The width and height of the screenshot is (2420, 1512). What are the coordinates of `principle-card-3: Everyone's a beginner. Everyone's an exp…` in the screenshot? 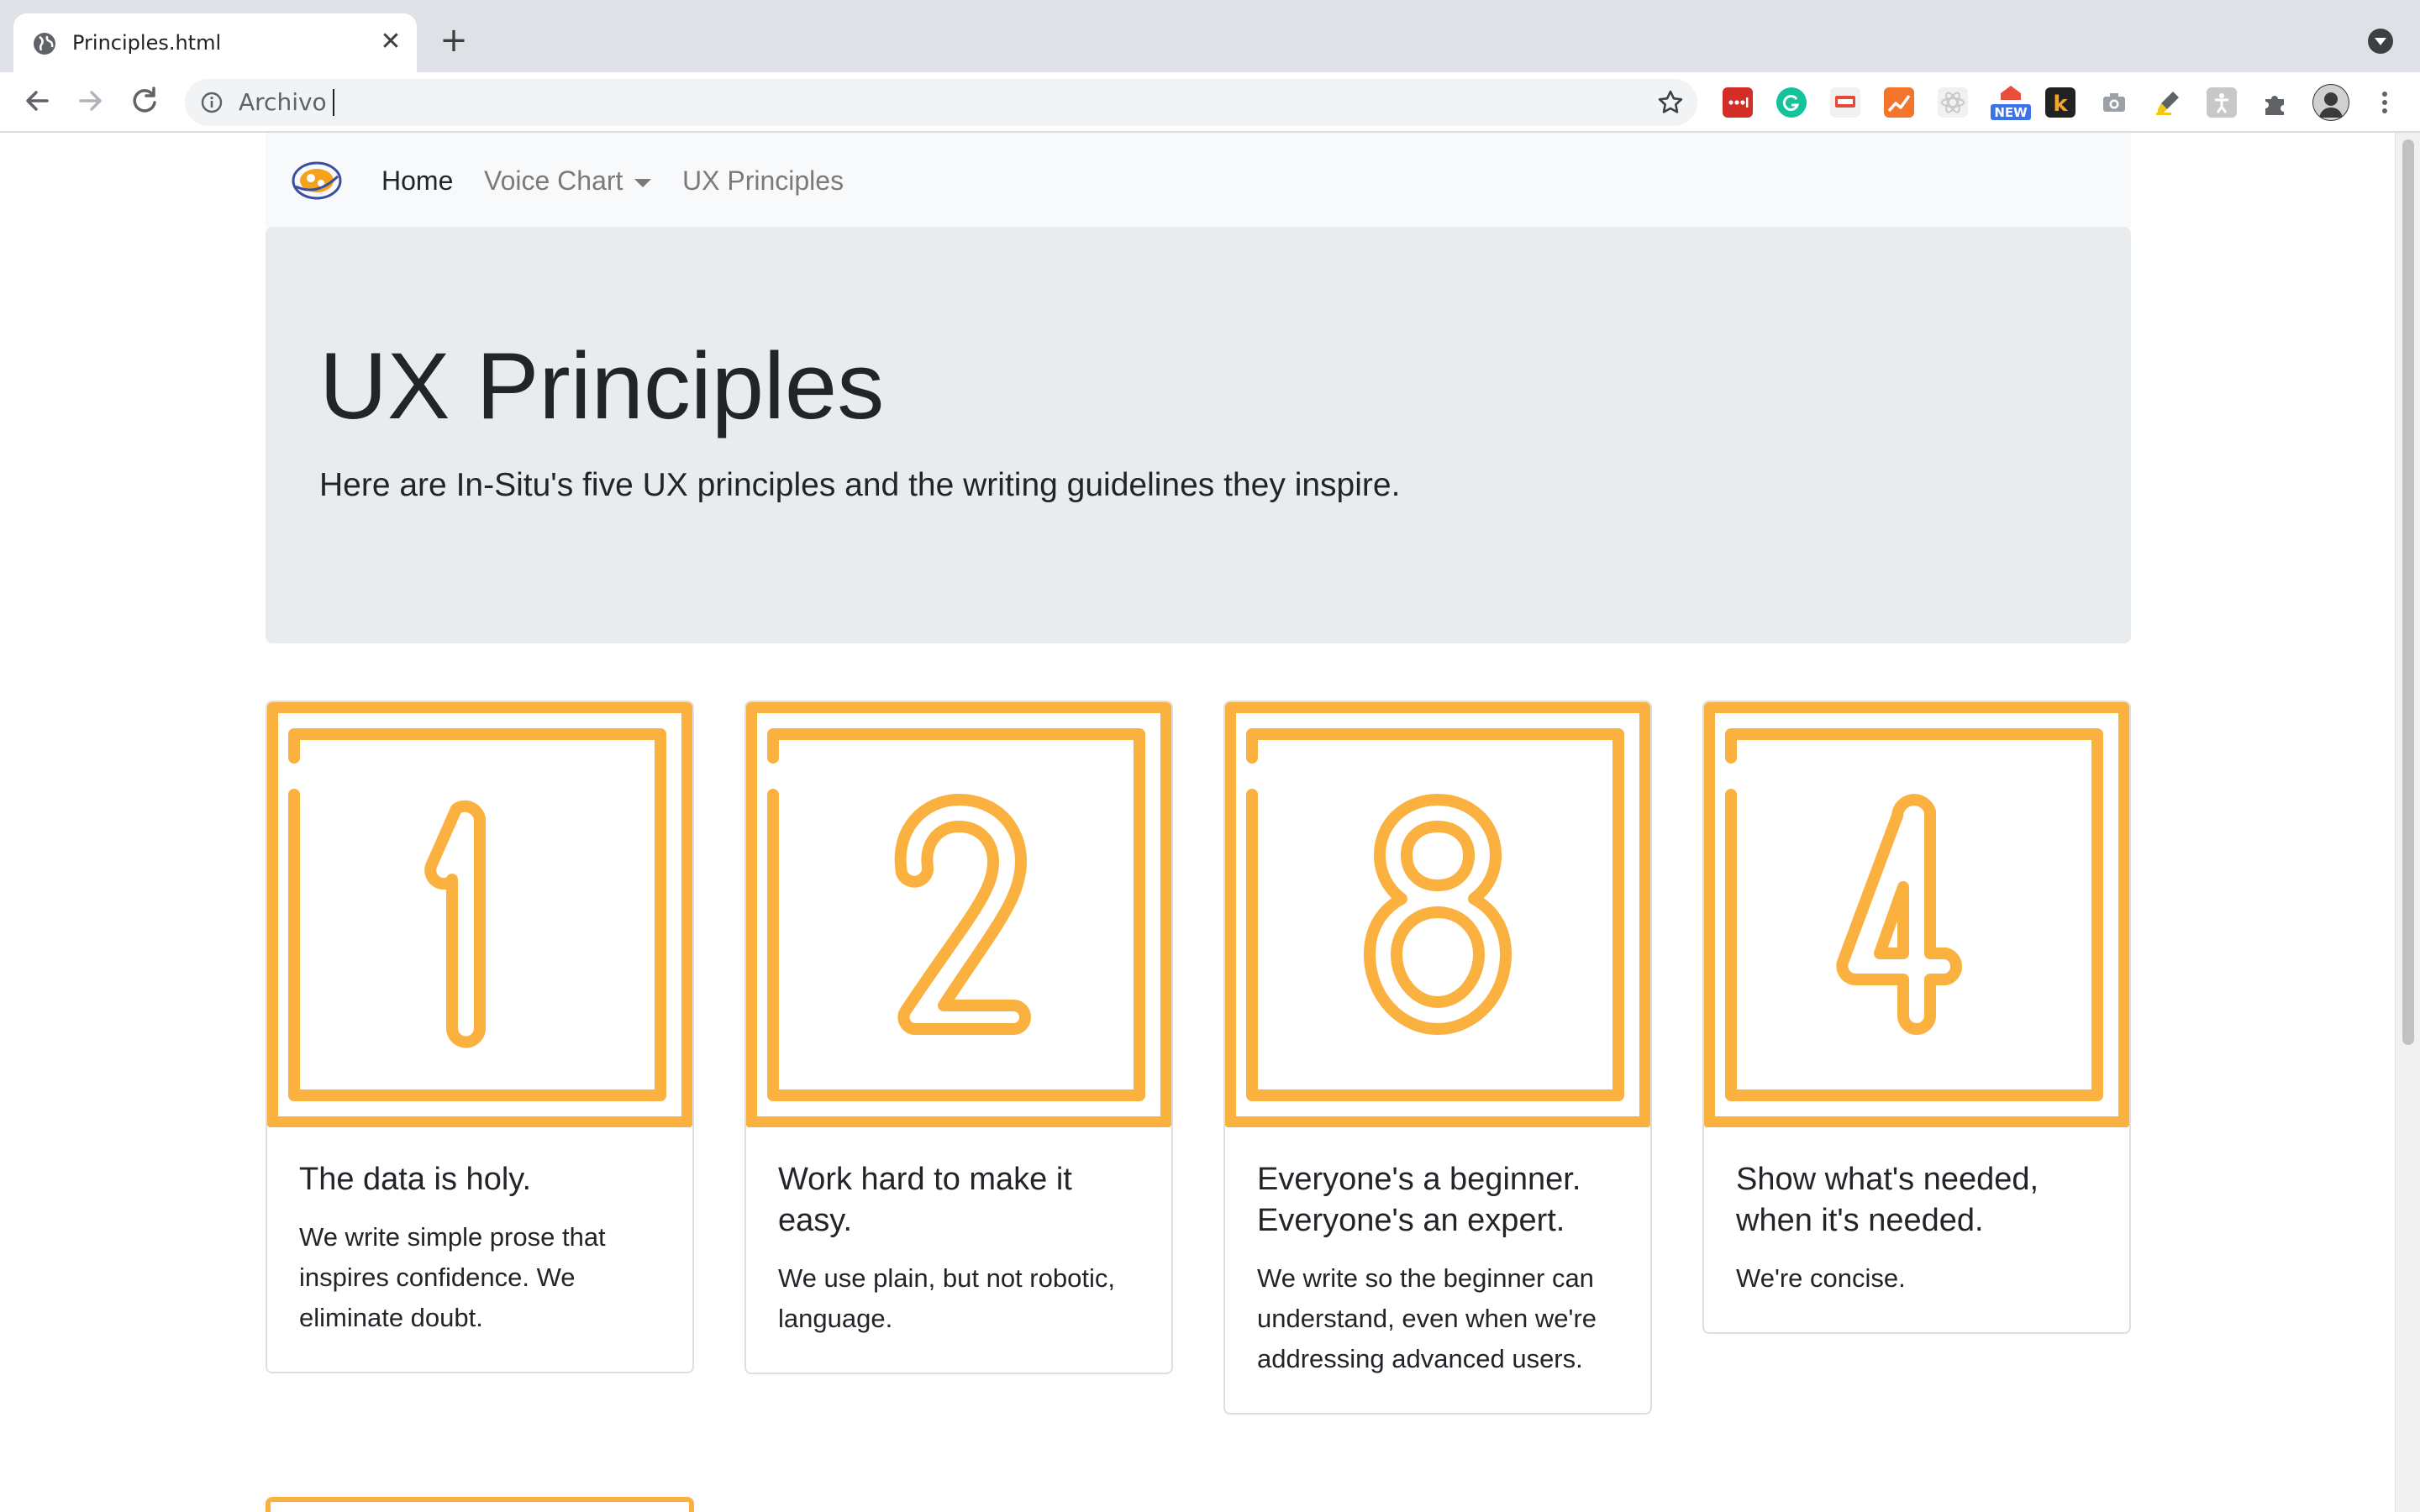 It's located at (1437, 1058).